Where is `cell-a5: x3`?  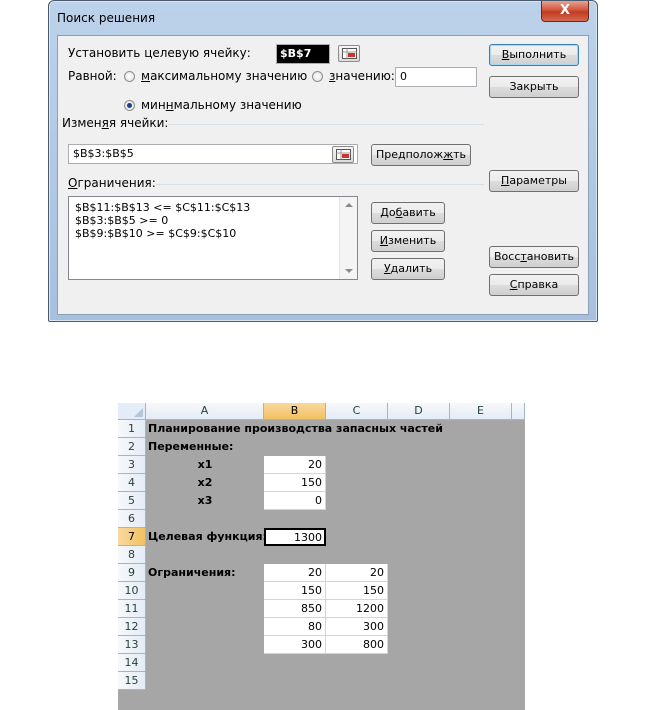 cell-a5: x3 is located at coordinates (205, 501).